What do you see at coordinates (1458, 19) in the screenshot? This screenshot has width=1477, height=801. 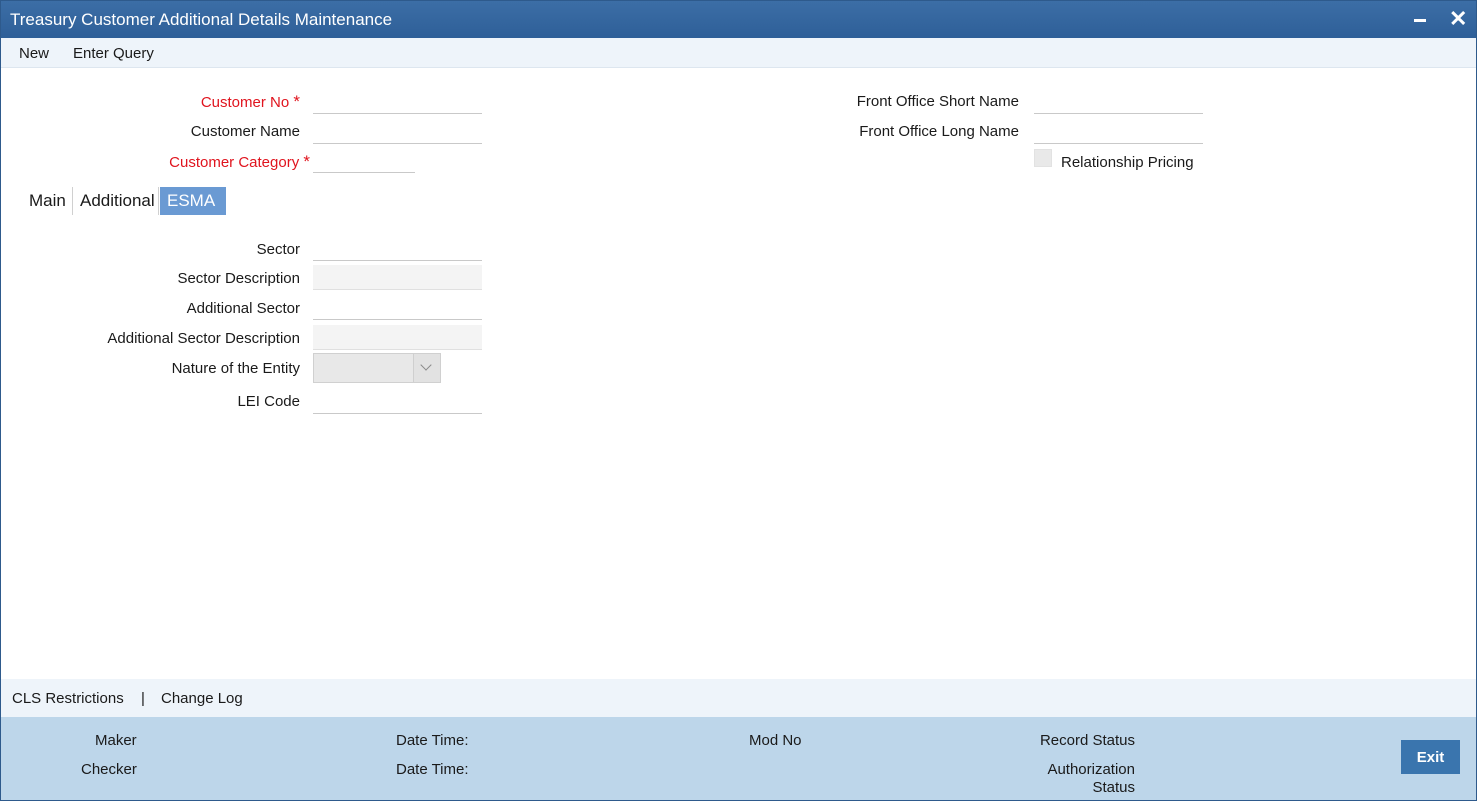 I see `close-icon: ✕` at bounding box center [1458, 19].